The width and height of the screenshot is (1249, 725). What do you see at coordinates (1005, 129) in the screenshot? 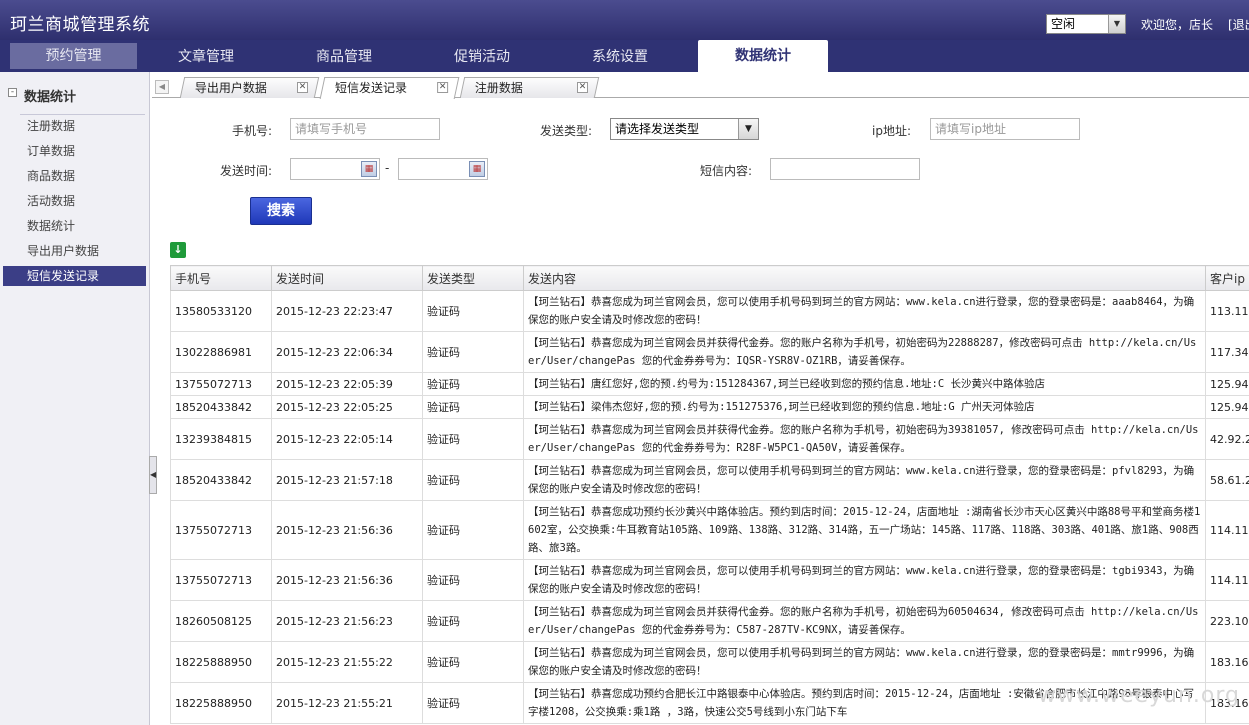
I see `ip-input: 请填写ip地址` at bounding box center [1005, 129].